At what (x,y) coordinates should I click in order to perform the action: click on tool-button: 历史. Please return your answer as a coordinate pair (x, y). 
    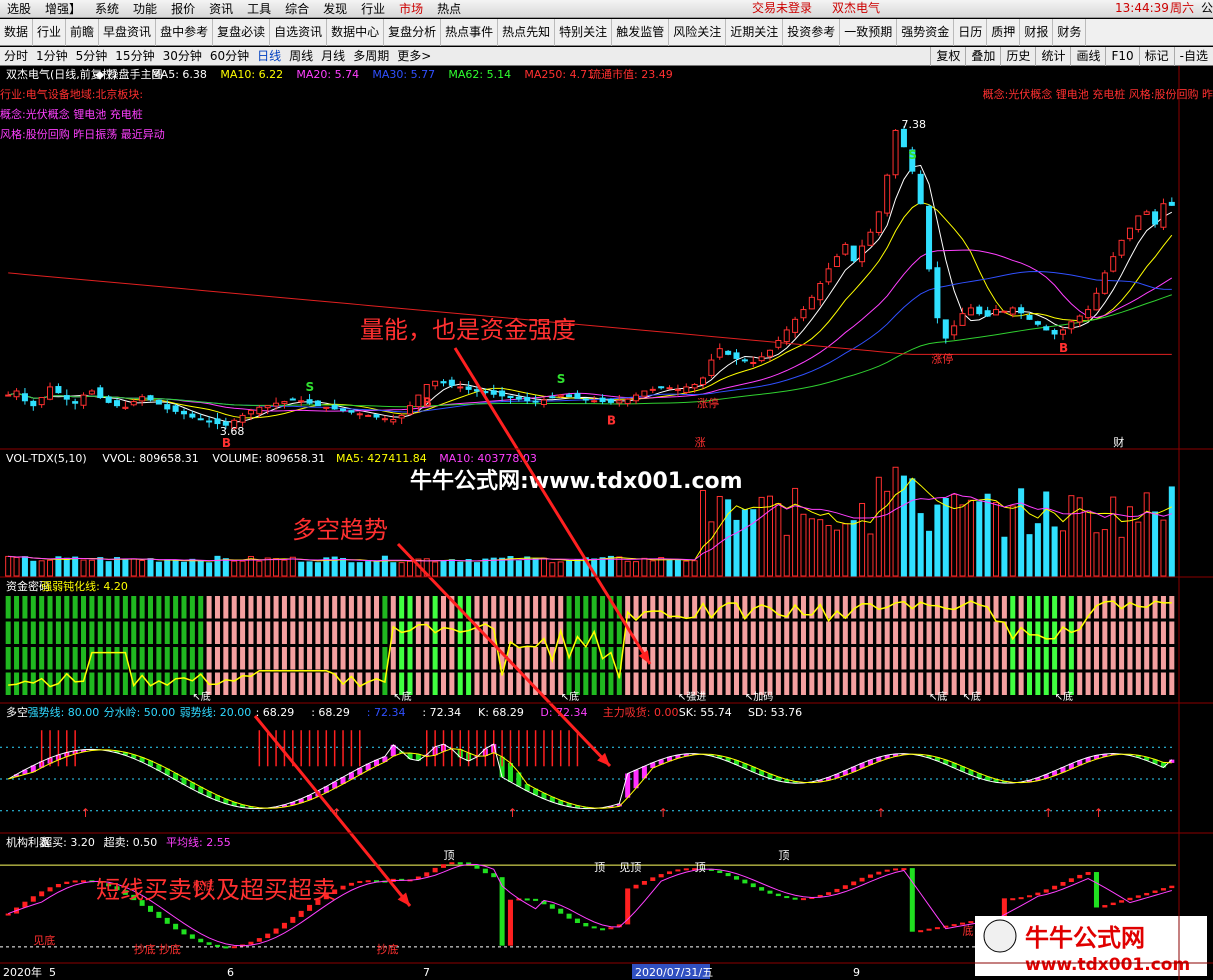
    Looking at the image, I should click on (1017, 56).